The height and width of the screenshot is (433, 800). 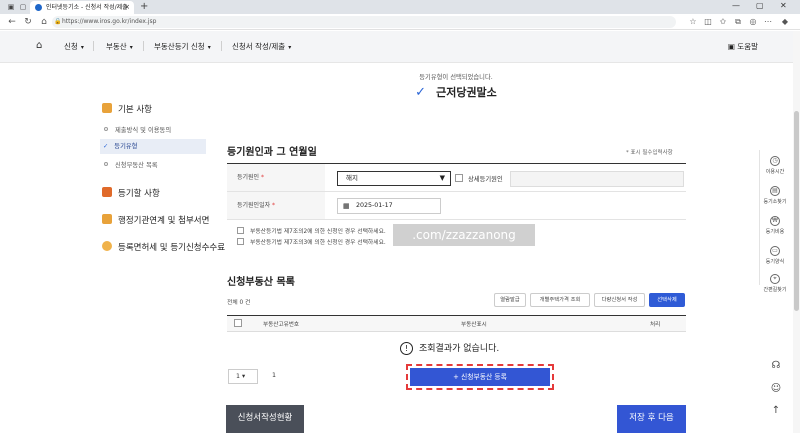 I want to click on register-property-button: + 신청부동산 등록, so click(x=480, y=377).